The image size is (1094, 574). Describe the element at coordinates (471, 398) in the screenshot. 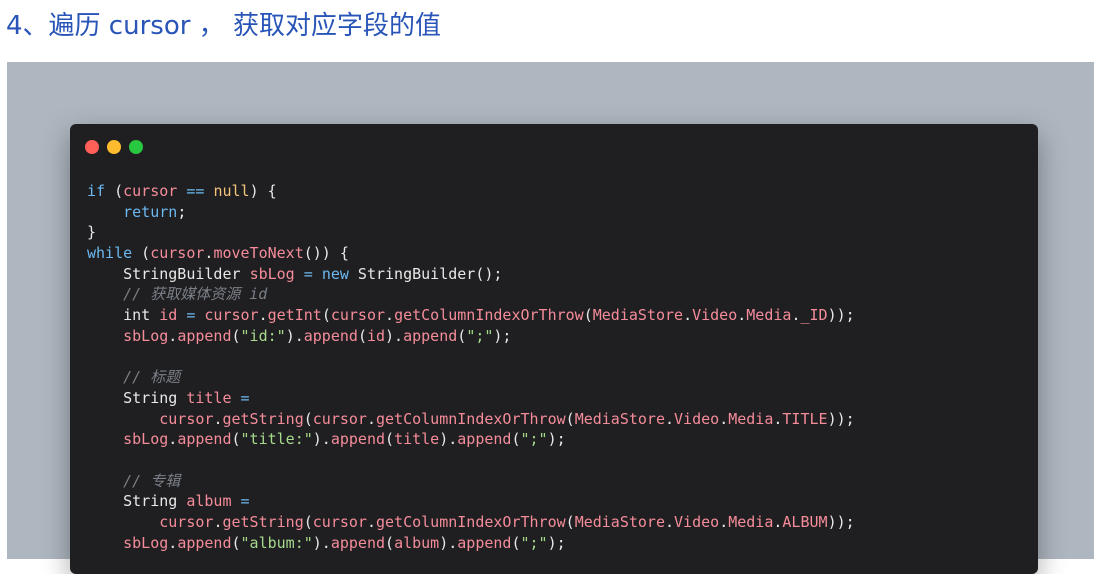

I see `code-line: String title =` at that location.